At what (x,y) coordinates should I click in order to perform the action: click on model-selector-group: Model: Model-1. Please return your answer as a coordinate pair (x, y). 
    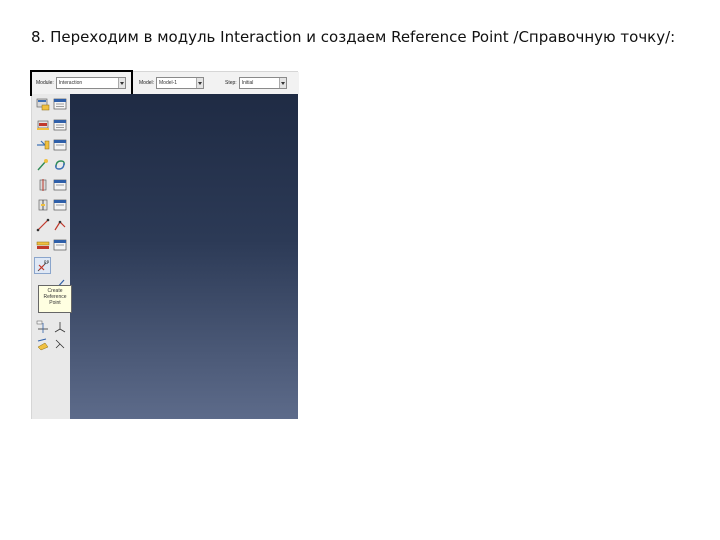
    Looking at the image, I should click on (172, 83).